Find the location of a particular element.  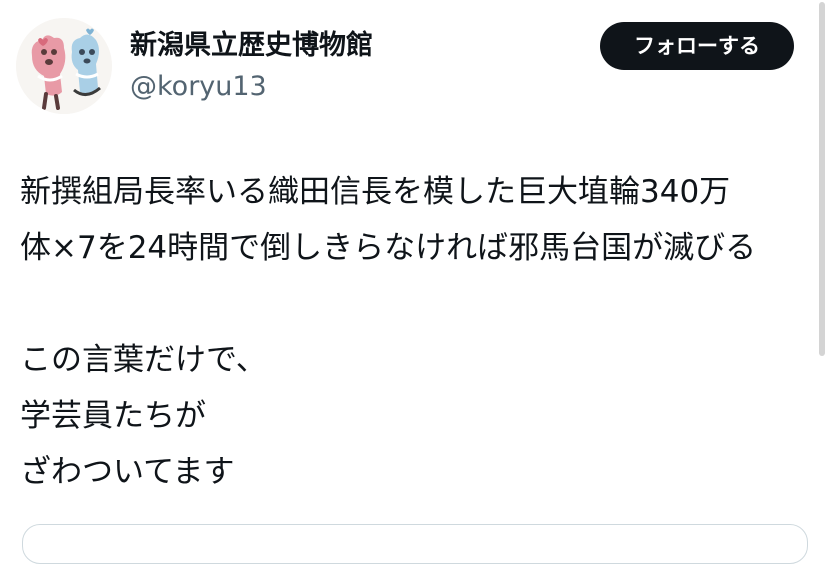

follow-button: フォローする is located at coordinates (697, 46).